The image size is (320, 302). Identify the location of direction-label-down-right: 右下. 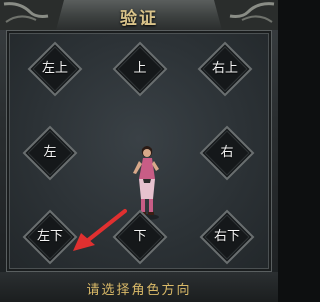
(226, 236).